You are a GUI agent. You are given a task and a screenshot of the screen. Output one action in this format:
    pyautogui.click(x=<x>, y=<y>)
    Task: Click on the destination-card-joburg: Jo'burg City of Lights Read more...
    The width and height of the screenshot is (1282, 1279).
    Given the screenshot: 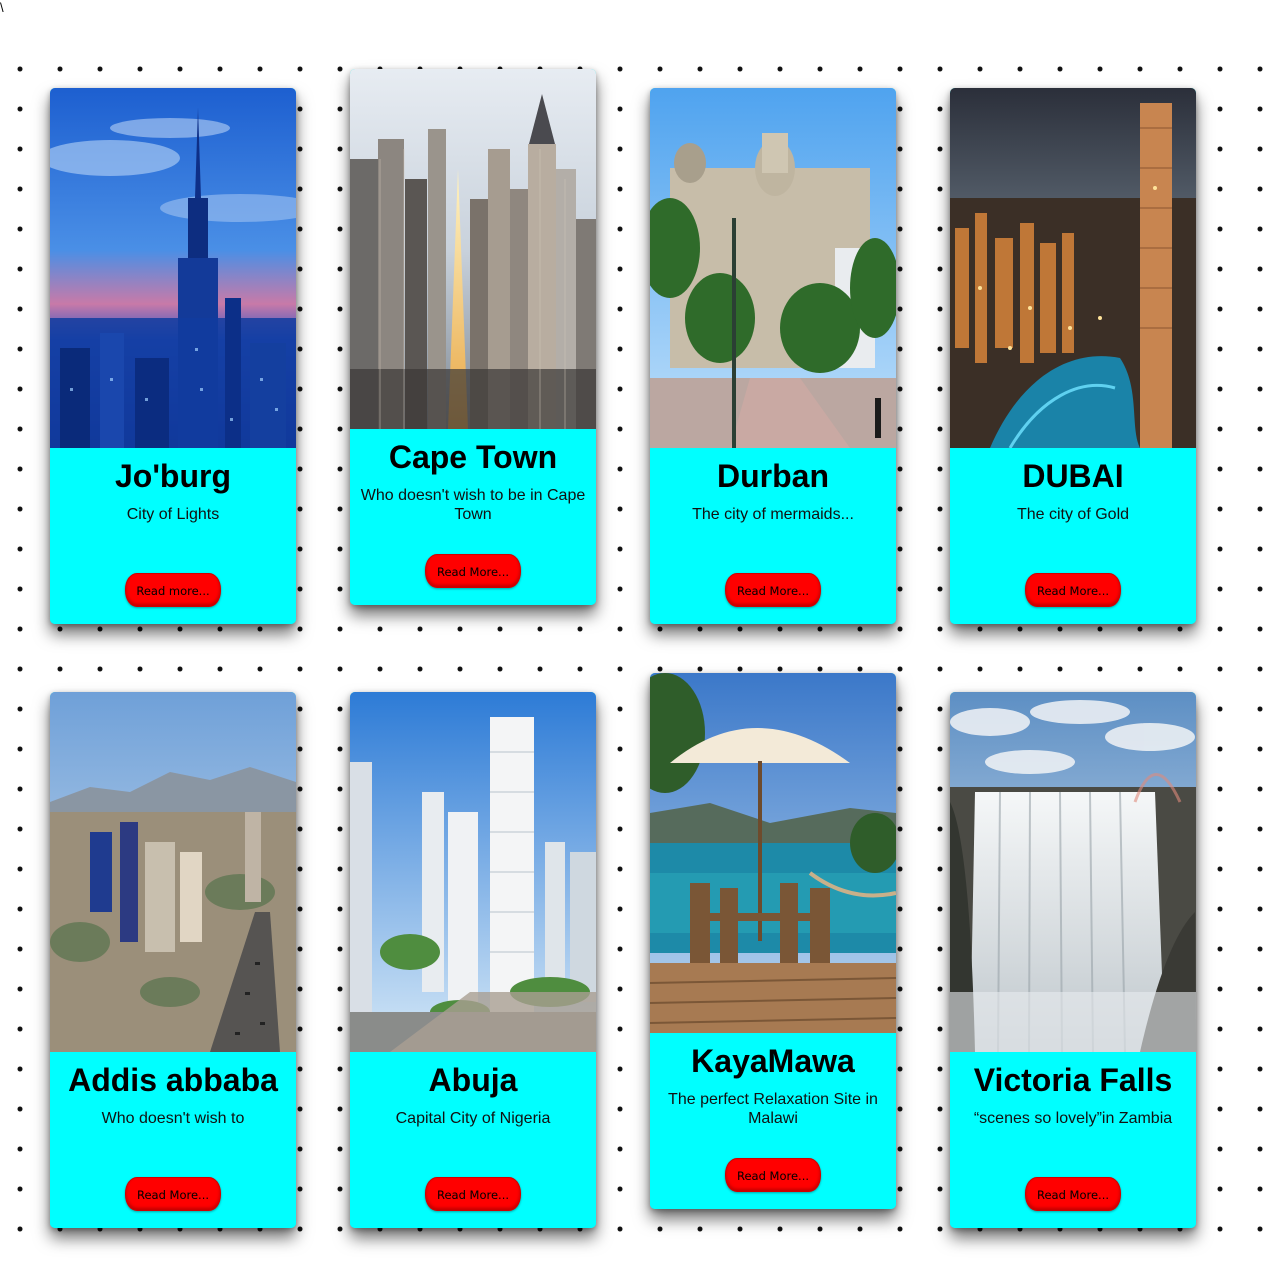 What is the action you would take?
    pyautogui.click(x=173, y=356)
    